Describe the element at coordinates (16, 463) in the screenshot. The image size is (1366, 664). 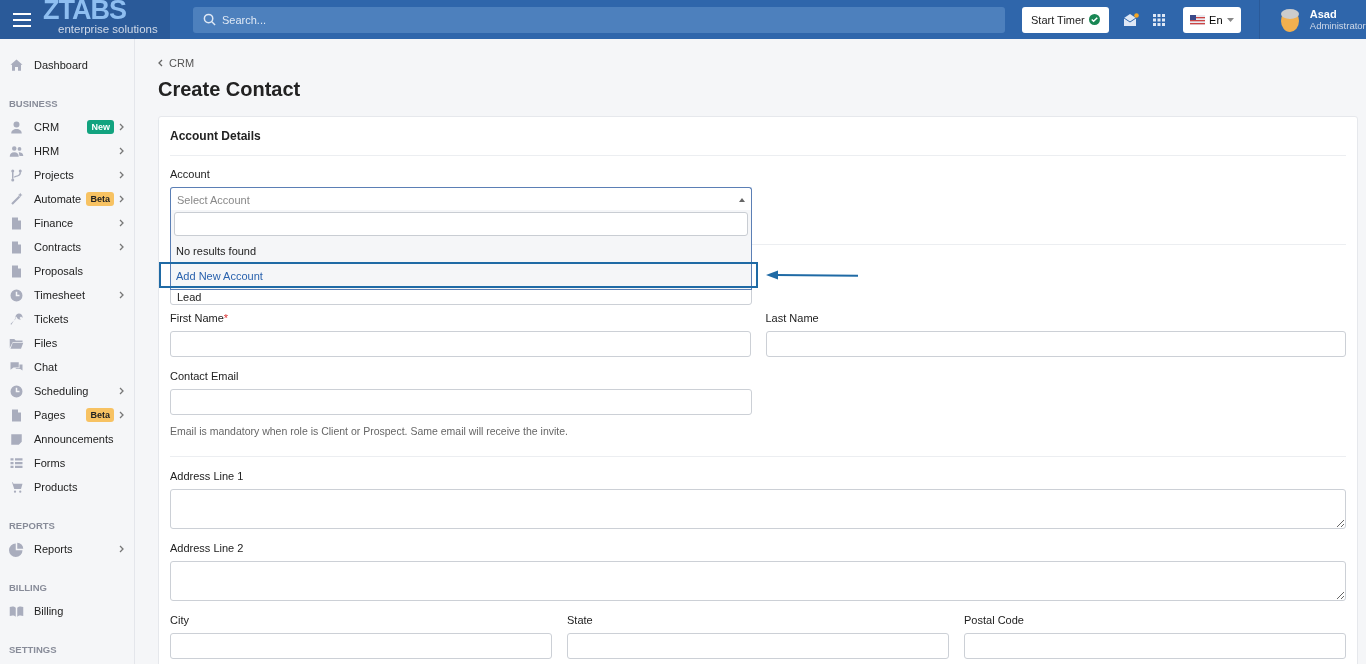
I see `list-icon` at that location.